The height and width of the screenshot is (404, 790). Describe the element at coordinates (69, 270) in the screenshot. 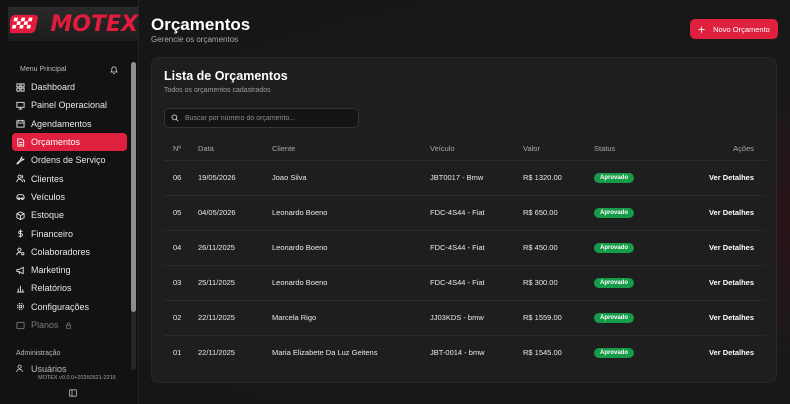

I see `sidebar-item-marketing: Marketing` at that location.